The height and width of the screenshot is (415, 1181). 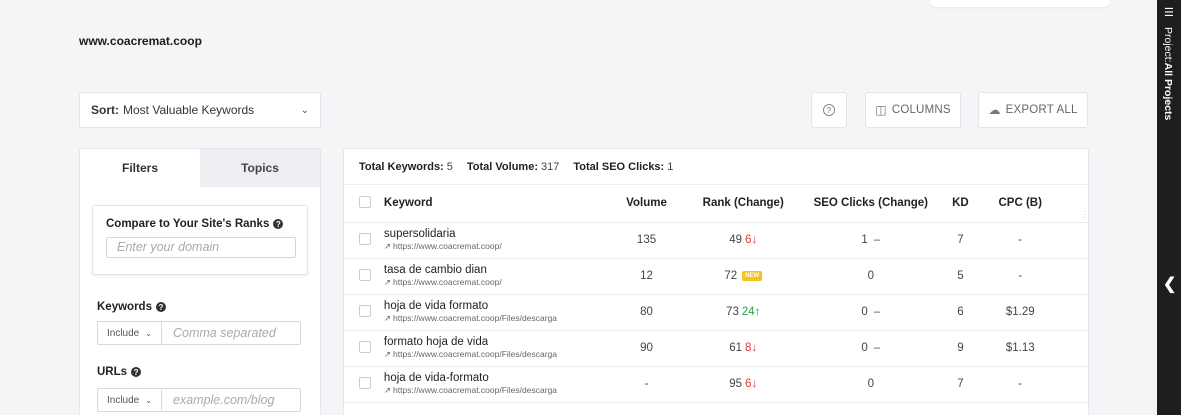 What do you see at coordinates (670, 166) in the screenshot?
I see `total-clicks-value: 1` at bounding box center [670, 166].